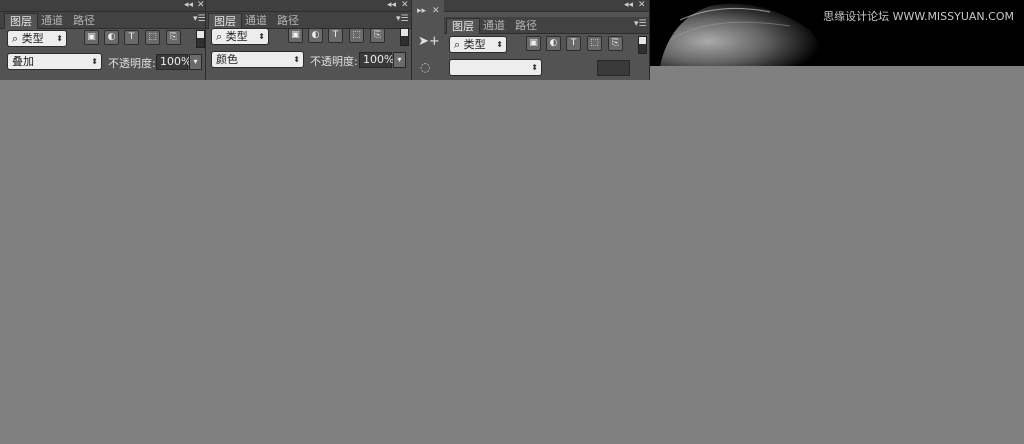  I want to click on blend-row: ⬍, so click(546, 68).